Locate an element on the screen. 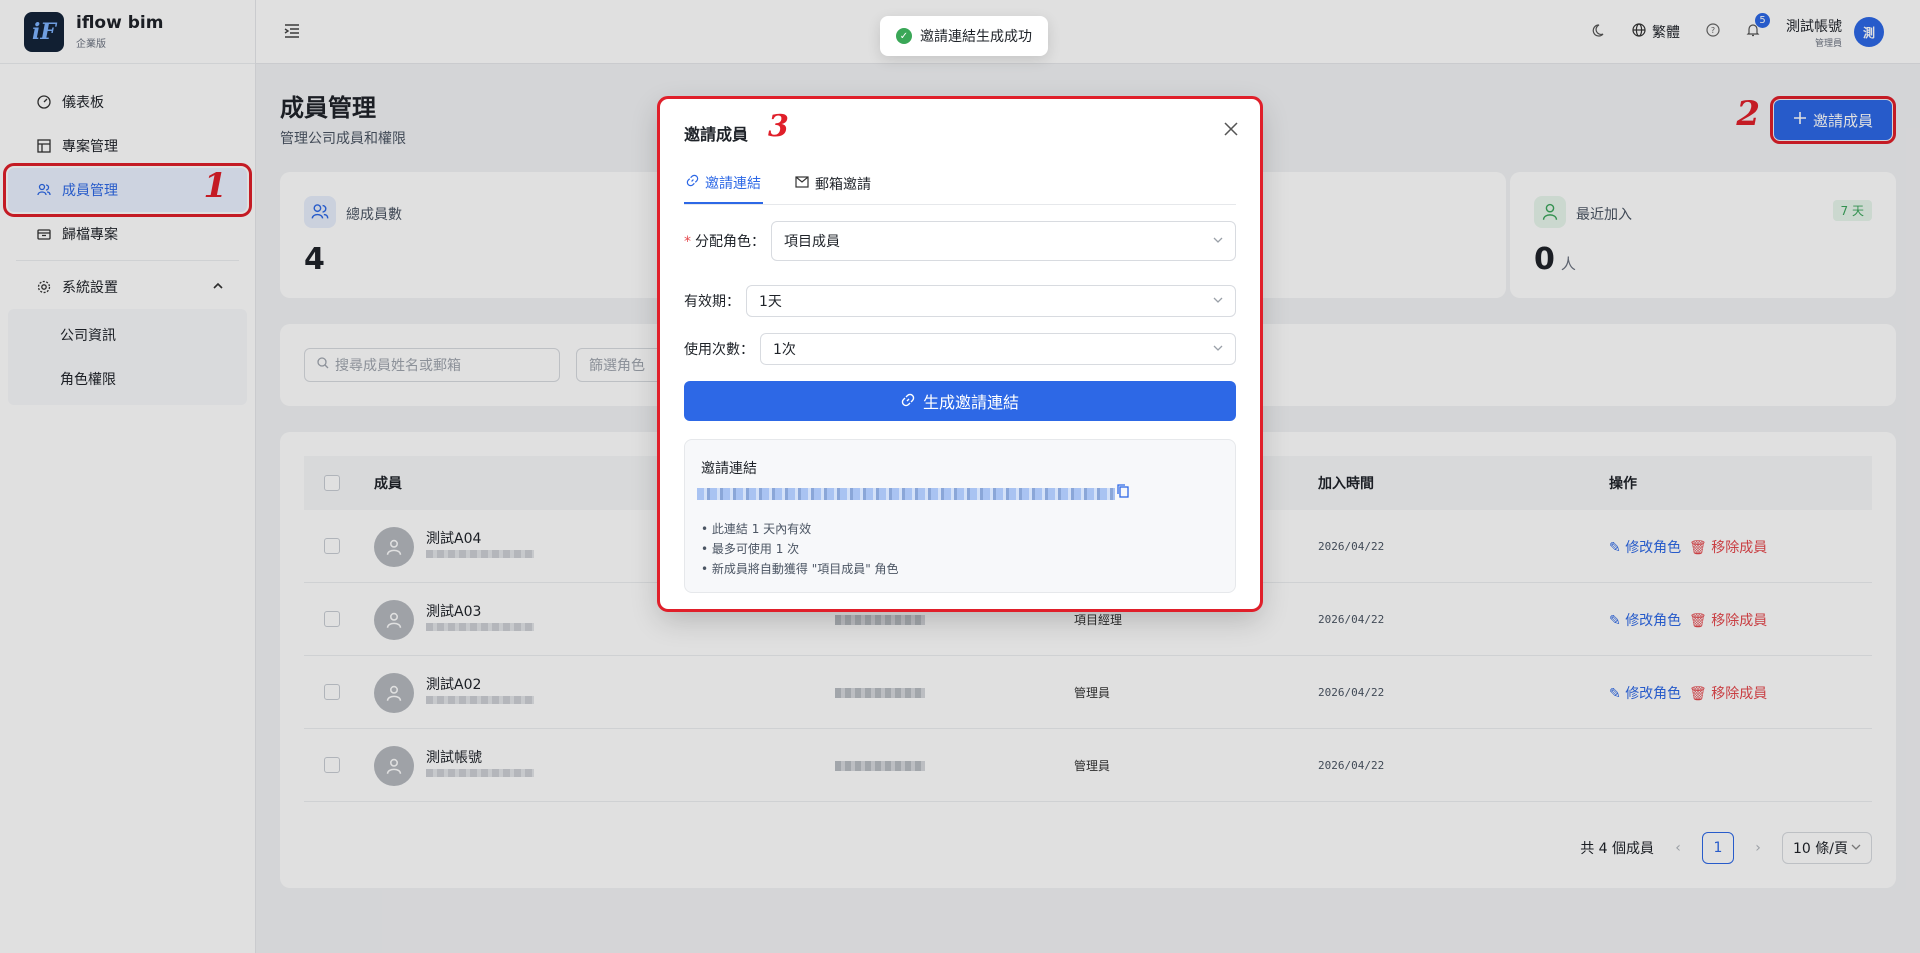  check-circle-icon: ✓ is located at coordinates (904, 36).